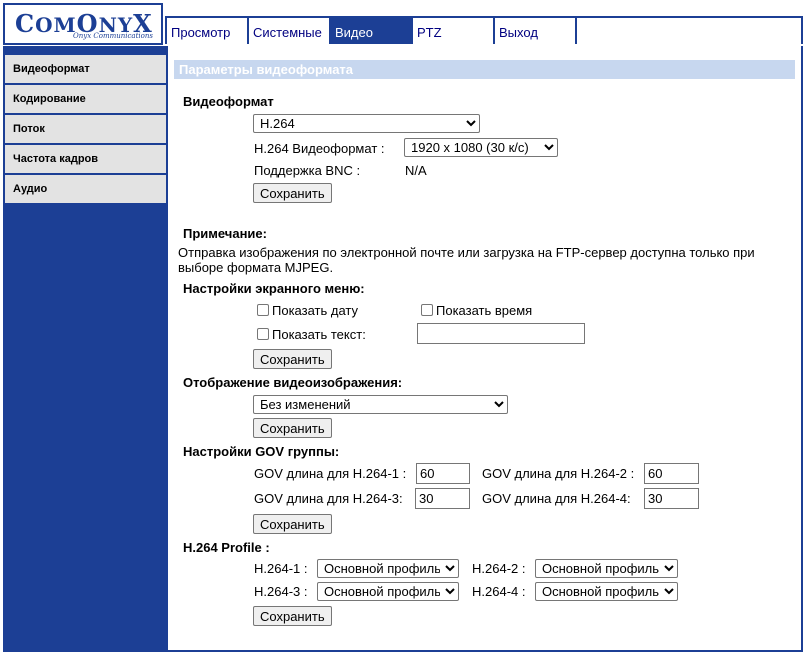 This screenshot has width=805, height=654. Describe the element at coordinates (83, 24) in the screenshot. I see `comonyx-logo: COMONYX Onyx Communications` at that location.